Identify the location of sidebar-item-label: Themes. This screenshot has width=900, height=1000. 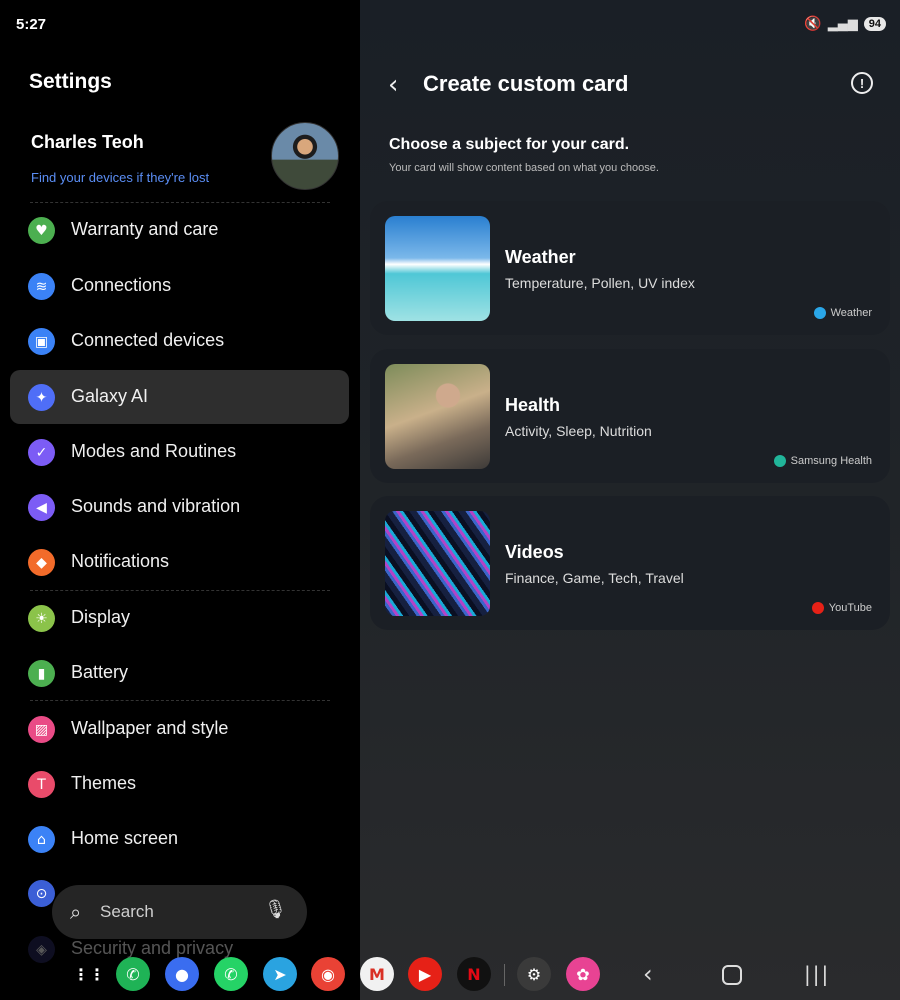
(104, 783).